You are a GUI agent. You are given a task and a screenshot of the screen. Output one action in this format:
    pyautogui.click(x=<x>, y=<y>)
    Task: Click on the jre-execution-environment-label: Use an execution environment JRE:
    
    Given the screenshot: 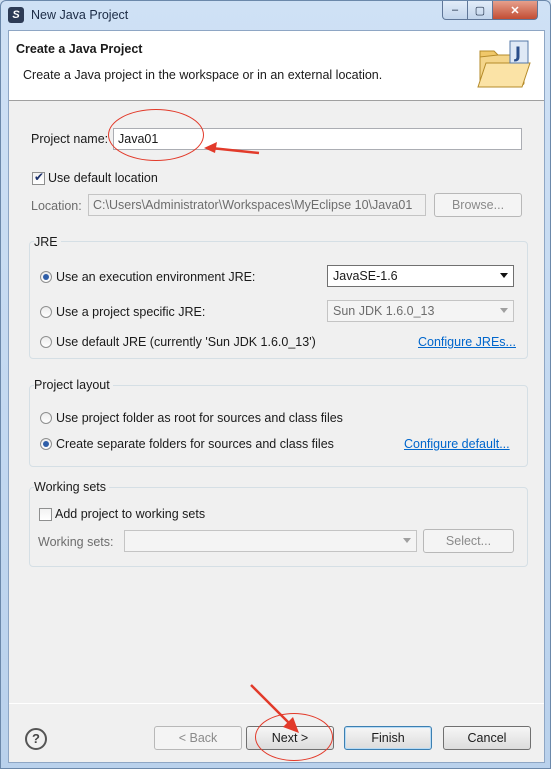 What is the action you would take?
    pyautogui.click(x=156, y=277)
    